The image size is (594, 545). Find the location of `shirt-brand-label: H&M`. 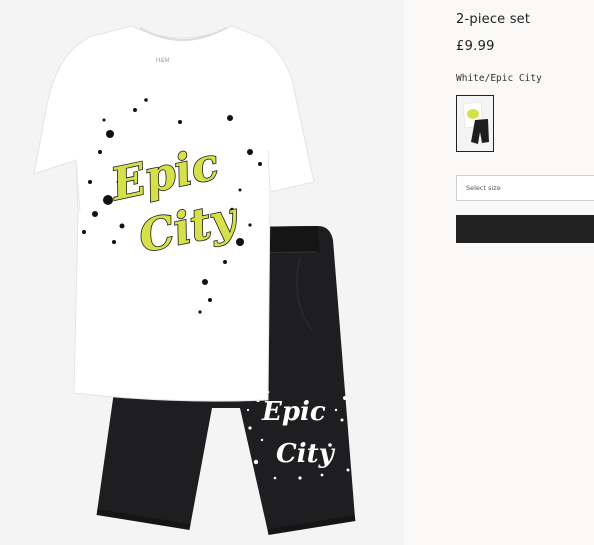

shirt-brand-label: H&M is located at coordinates (162, 61).